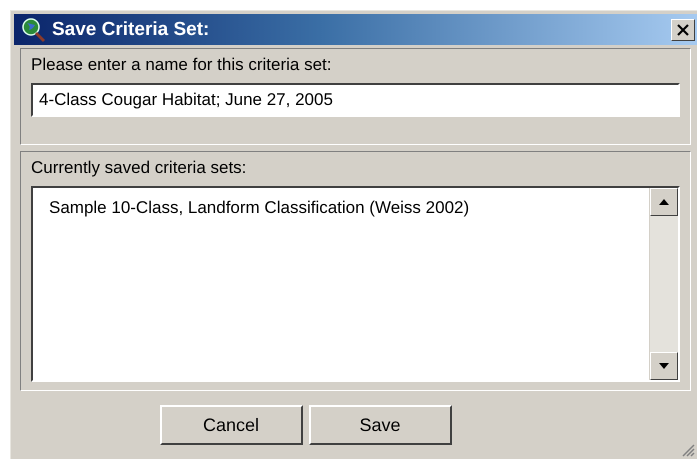 The height and width of the screenshot is (459, 697). I want to click on name-label: Please enter a name for this criteria set:, so click(181, 65).